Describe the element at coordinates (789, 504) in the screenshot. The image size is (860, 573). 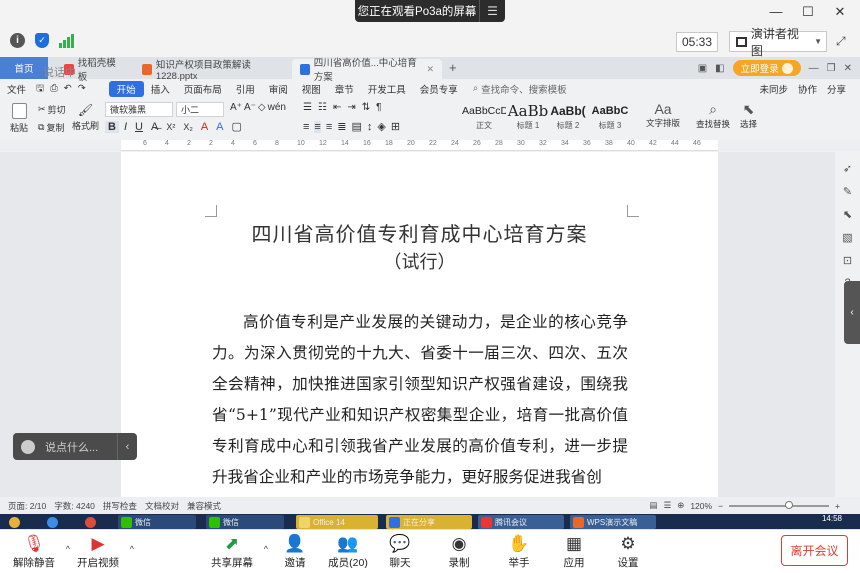
I see `zoom-slider-knob` at that location.